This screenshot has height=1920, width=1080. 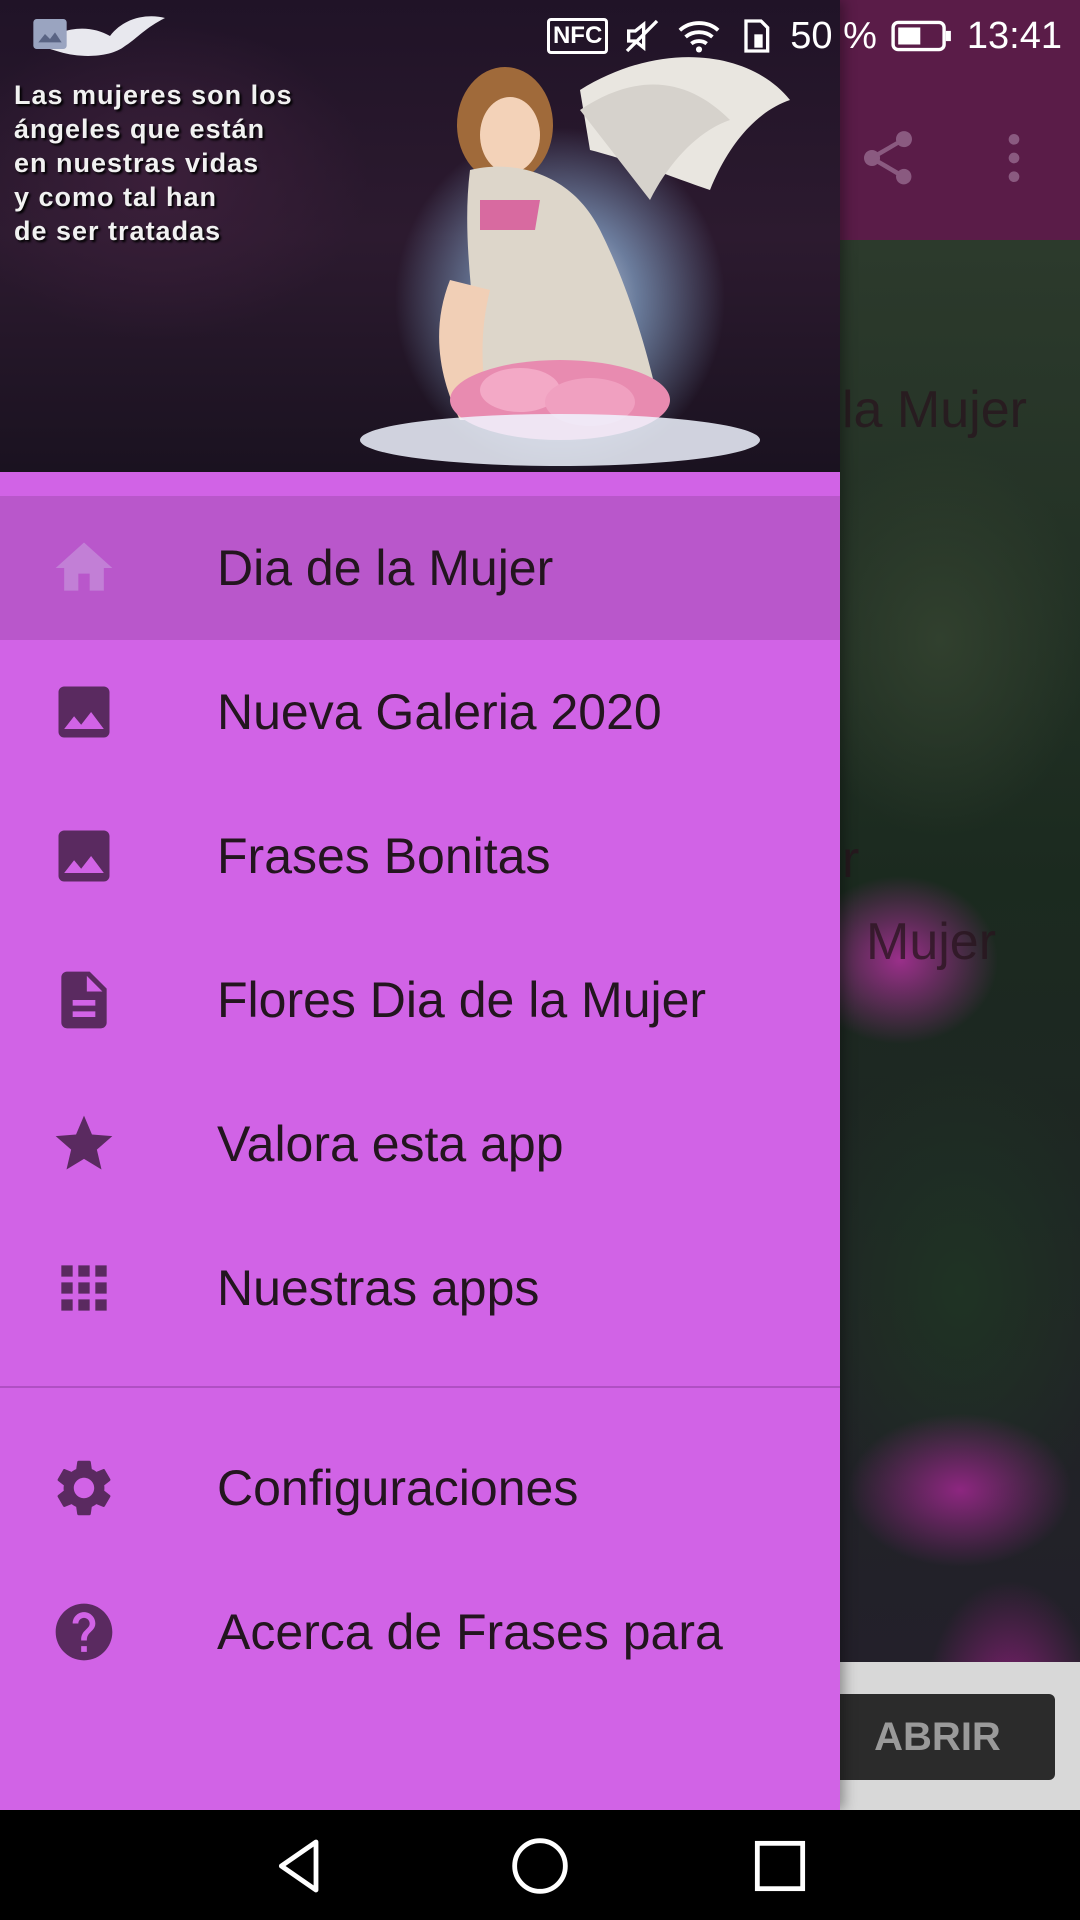 I want to click on menu-item-flores: Flores Dia de la Mujer, so click(x=420, y=1000).